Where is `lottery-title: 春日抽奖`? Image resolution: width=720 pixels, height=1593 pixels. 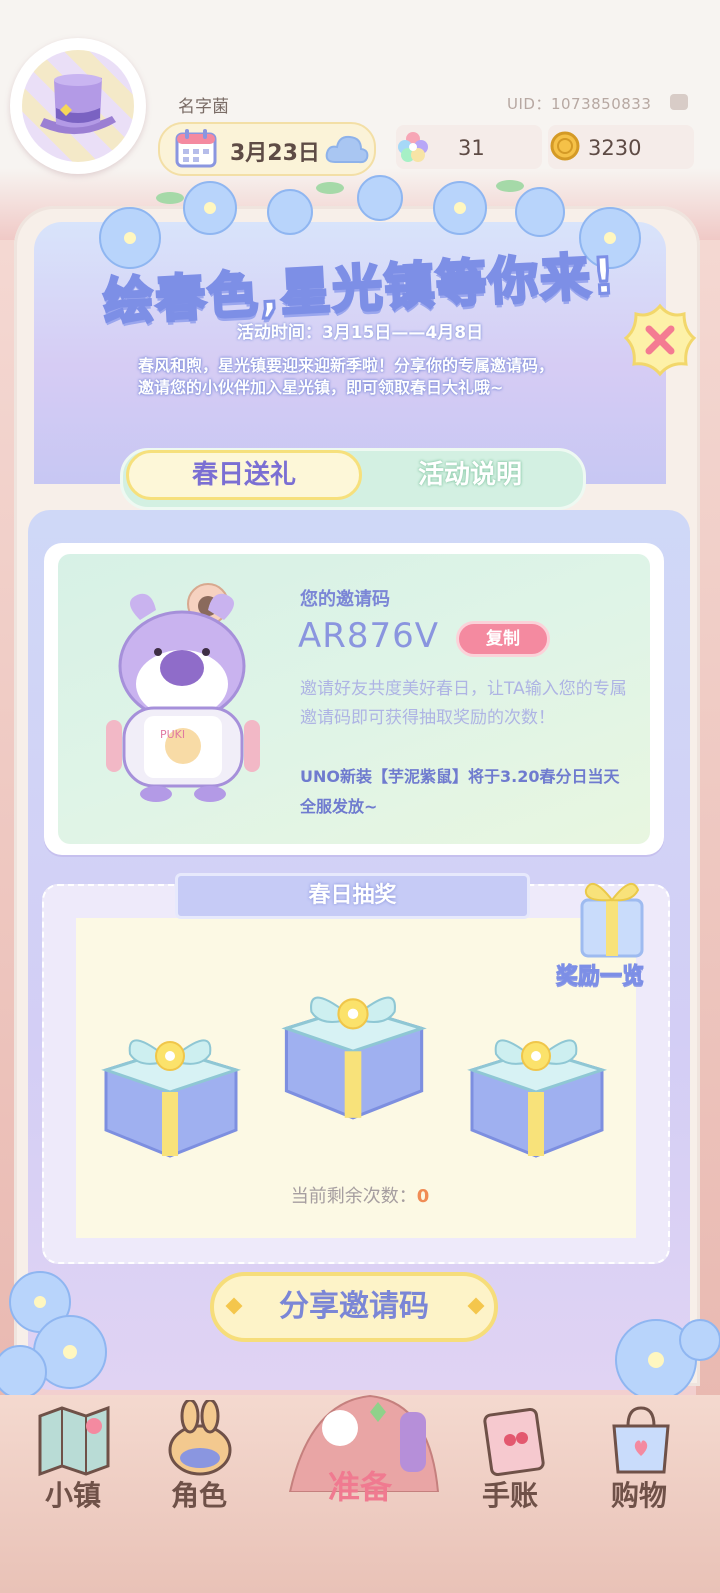
lottery-title: 春日抽奖 is located at coordinates (352, 896).